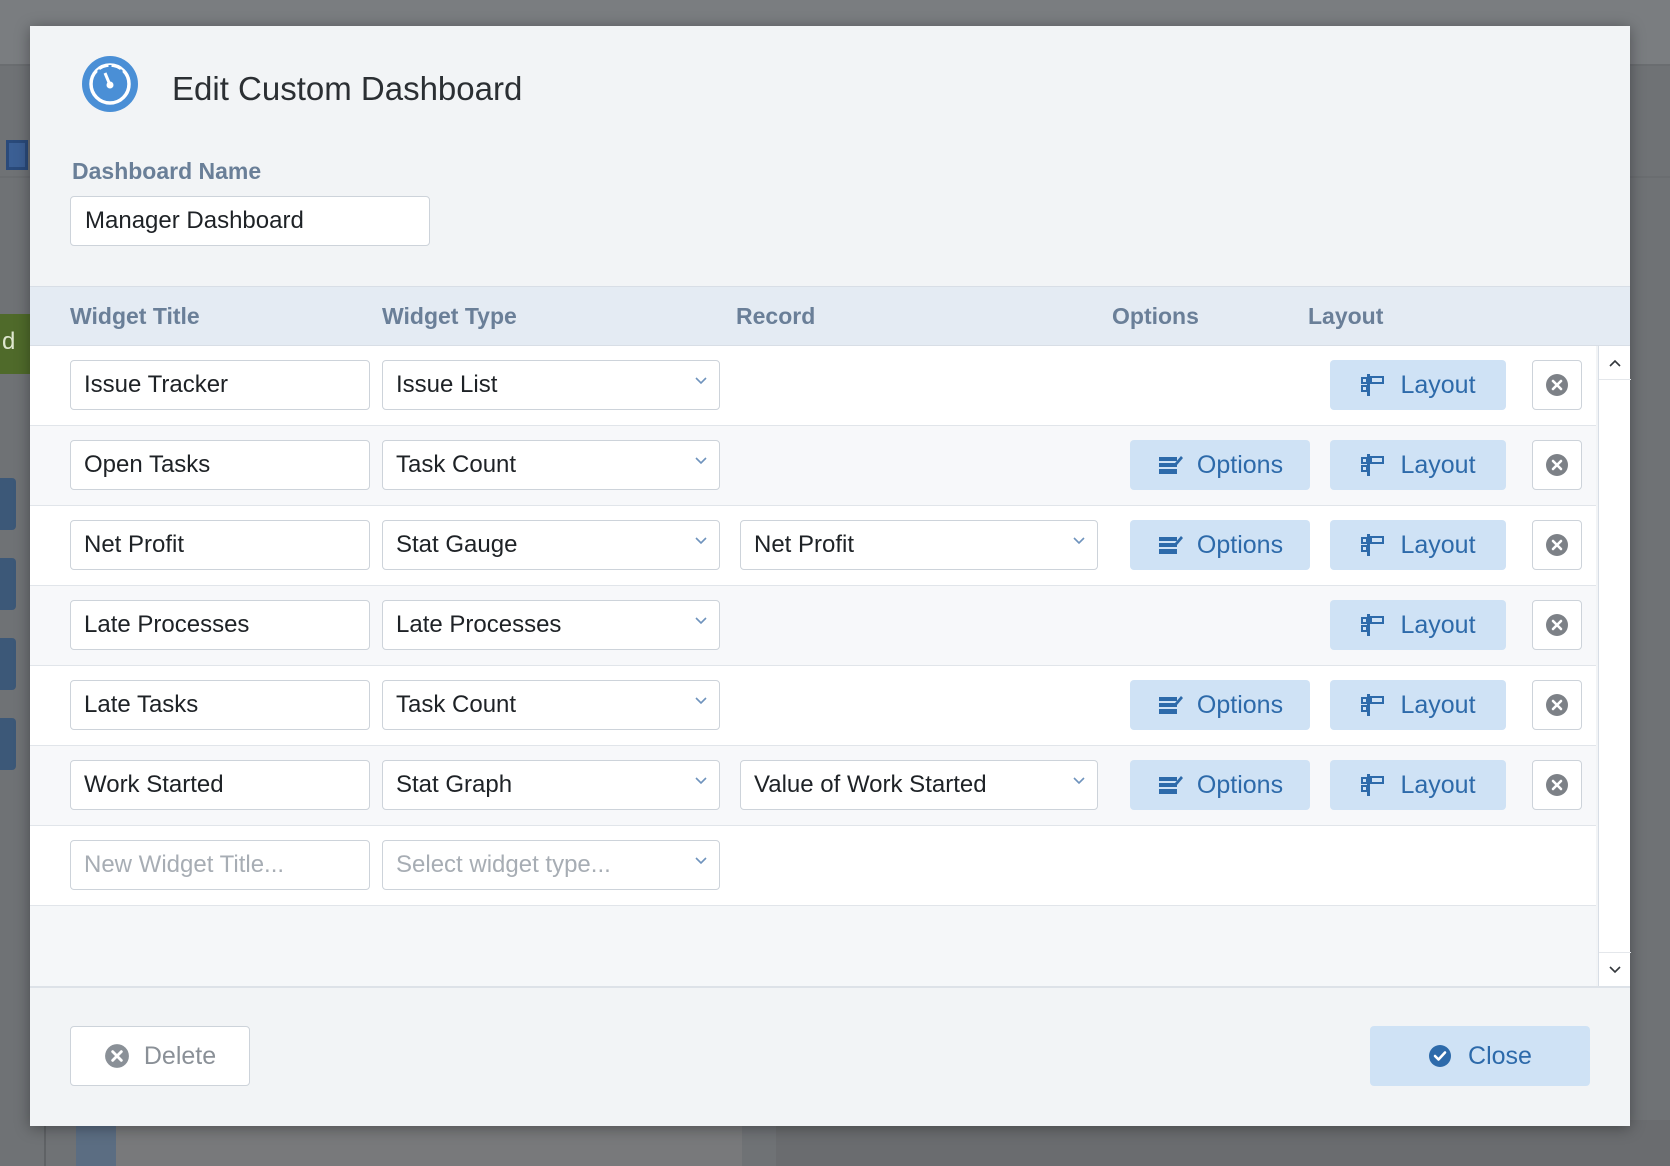  Describe the element at coordinates (479, 624) in the screenshot. I see `widget-type-value: Late Processes` at that location.